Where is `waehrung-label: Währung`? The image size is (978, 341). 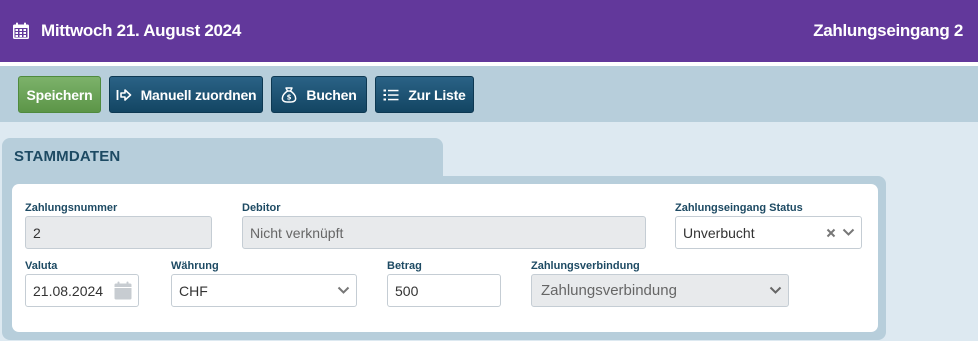 waehrung-label: Währung is located at coordinates (195, 266).